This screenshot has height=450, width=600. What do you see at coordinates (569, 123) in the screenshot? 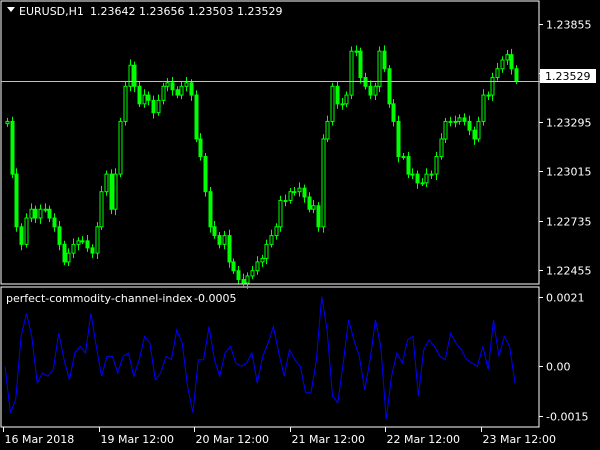
I see `price-tick-label: 1.23295` at bounding box center [569, 123].